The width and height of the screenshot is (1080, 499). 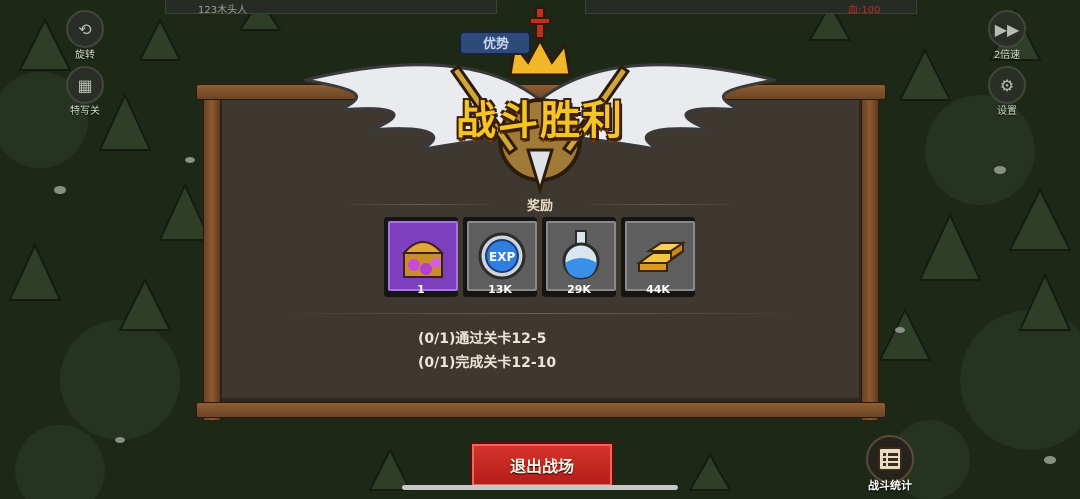 I want to click on settings-button: ⚙ 设置, so click(x=1007, y=91).